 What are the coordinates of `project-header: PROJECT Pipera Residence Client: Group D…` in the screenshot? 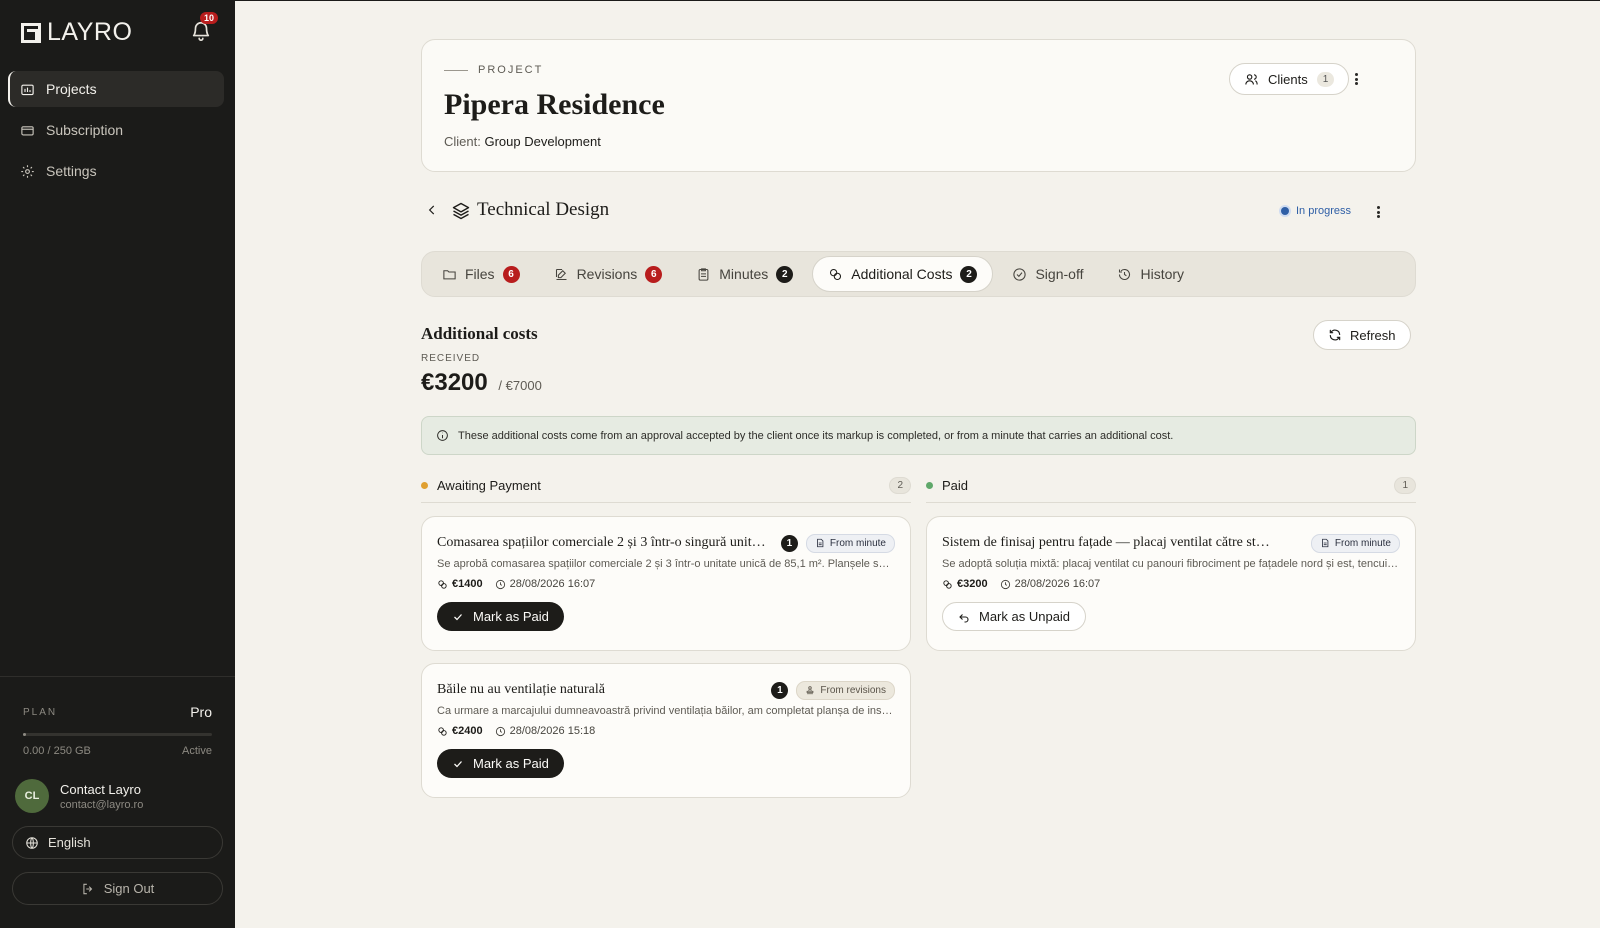 It's located at (918, 105).